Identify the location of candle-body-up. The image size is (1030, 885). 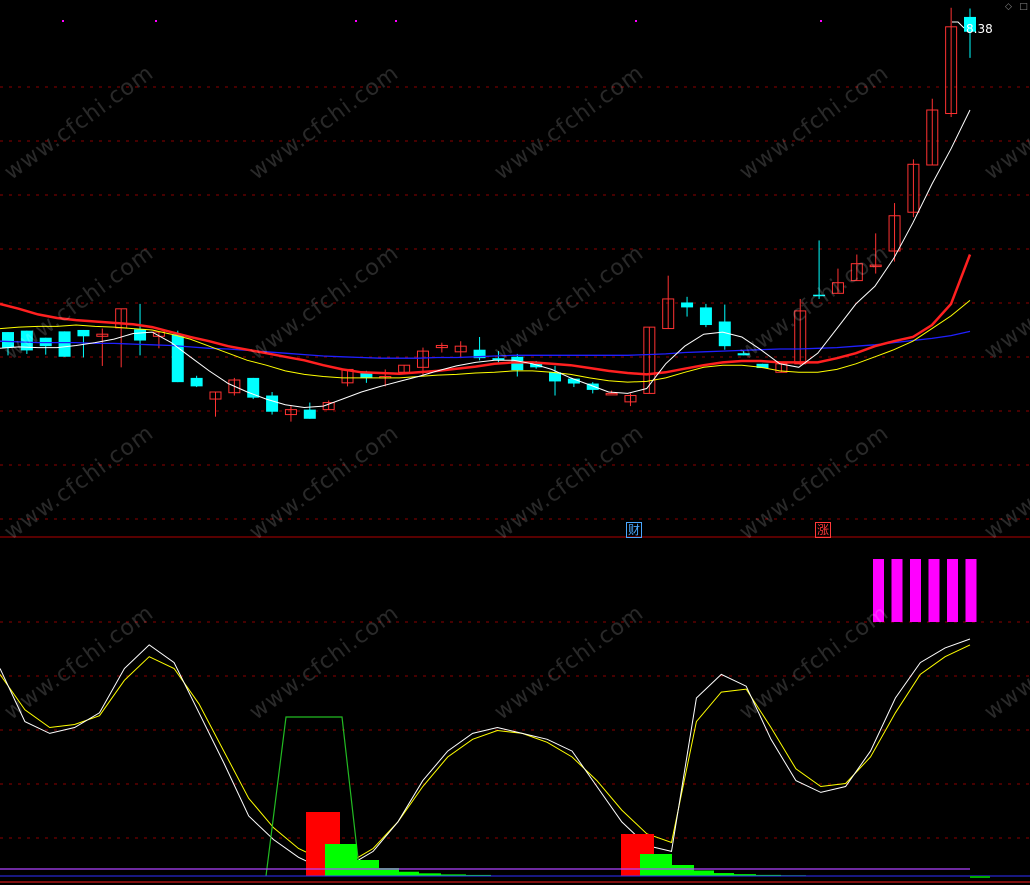
(611, 394).